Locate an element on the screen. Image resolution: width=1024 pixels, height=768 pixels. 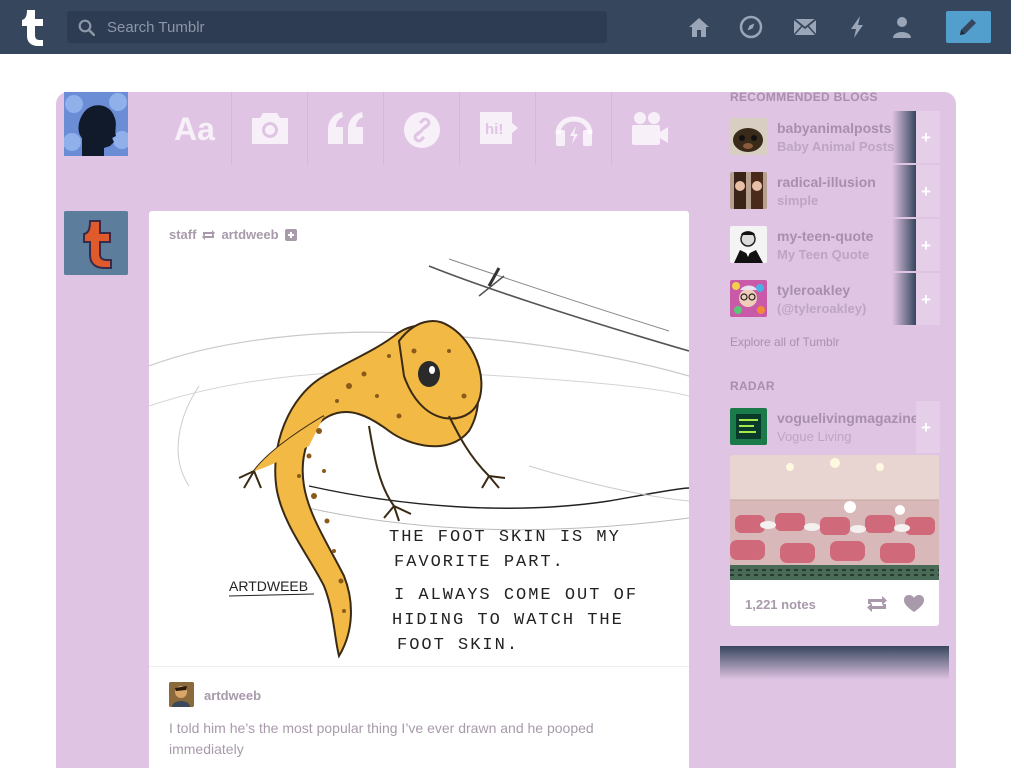
staff-blog-avatar is located at coordinates (96, 243).